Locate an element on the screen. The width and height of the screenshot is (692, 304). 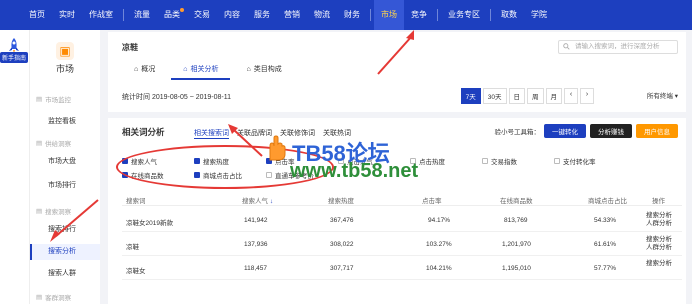
nav-market: 市场 is located at coordinates (389, 15).